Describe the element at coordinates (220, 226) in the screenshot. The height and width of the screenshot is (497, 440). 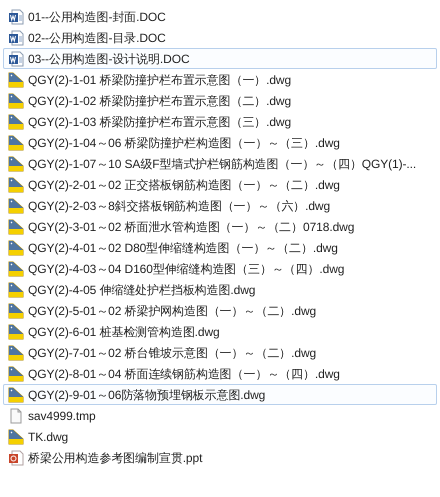
I see `file-item: QGY(2)-3-01～02 桥面泄水管构造图（一）～（二）0718.dwg` at that location.